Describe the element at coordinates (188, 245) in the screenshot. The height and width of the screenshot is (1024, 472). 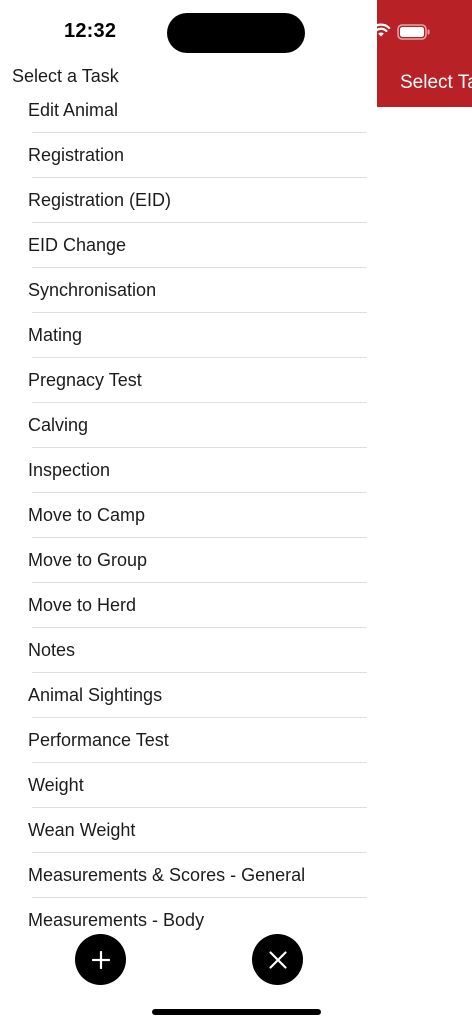
I see `task-item-eid-change: EID Change` at that location.